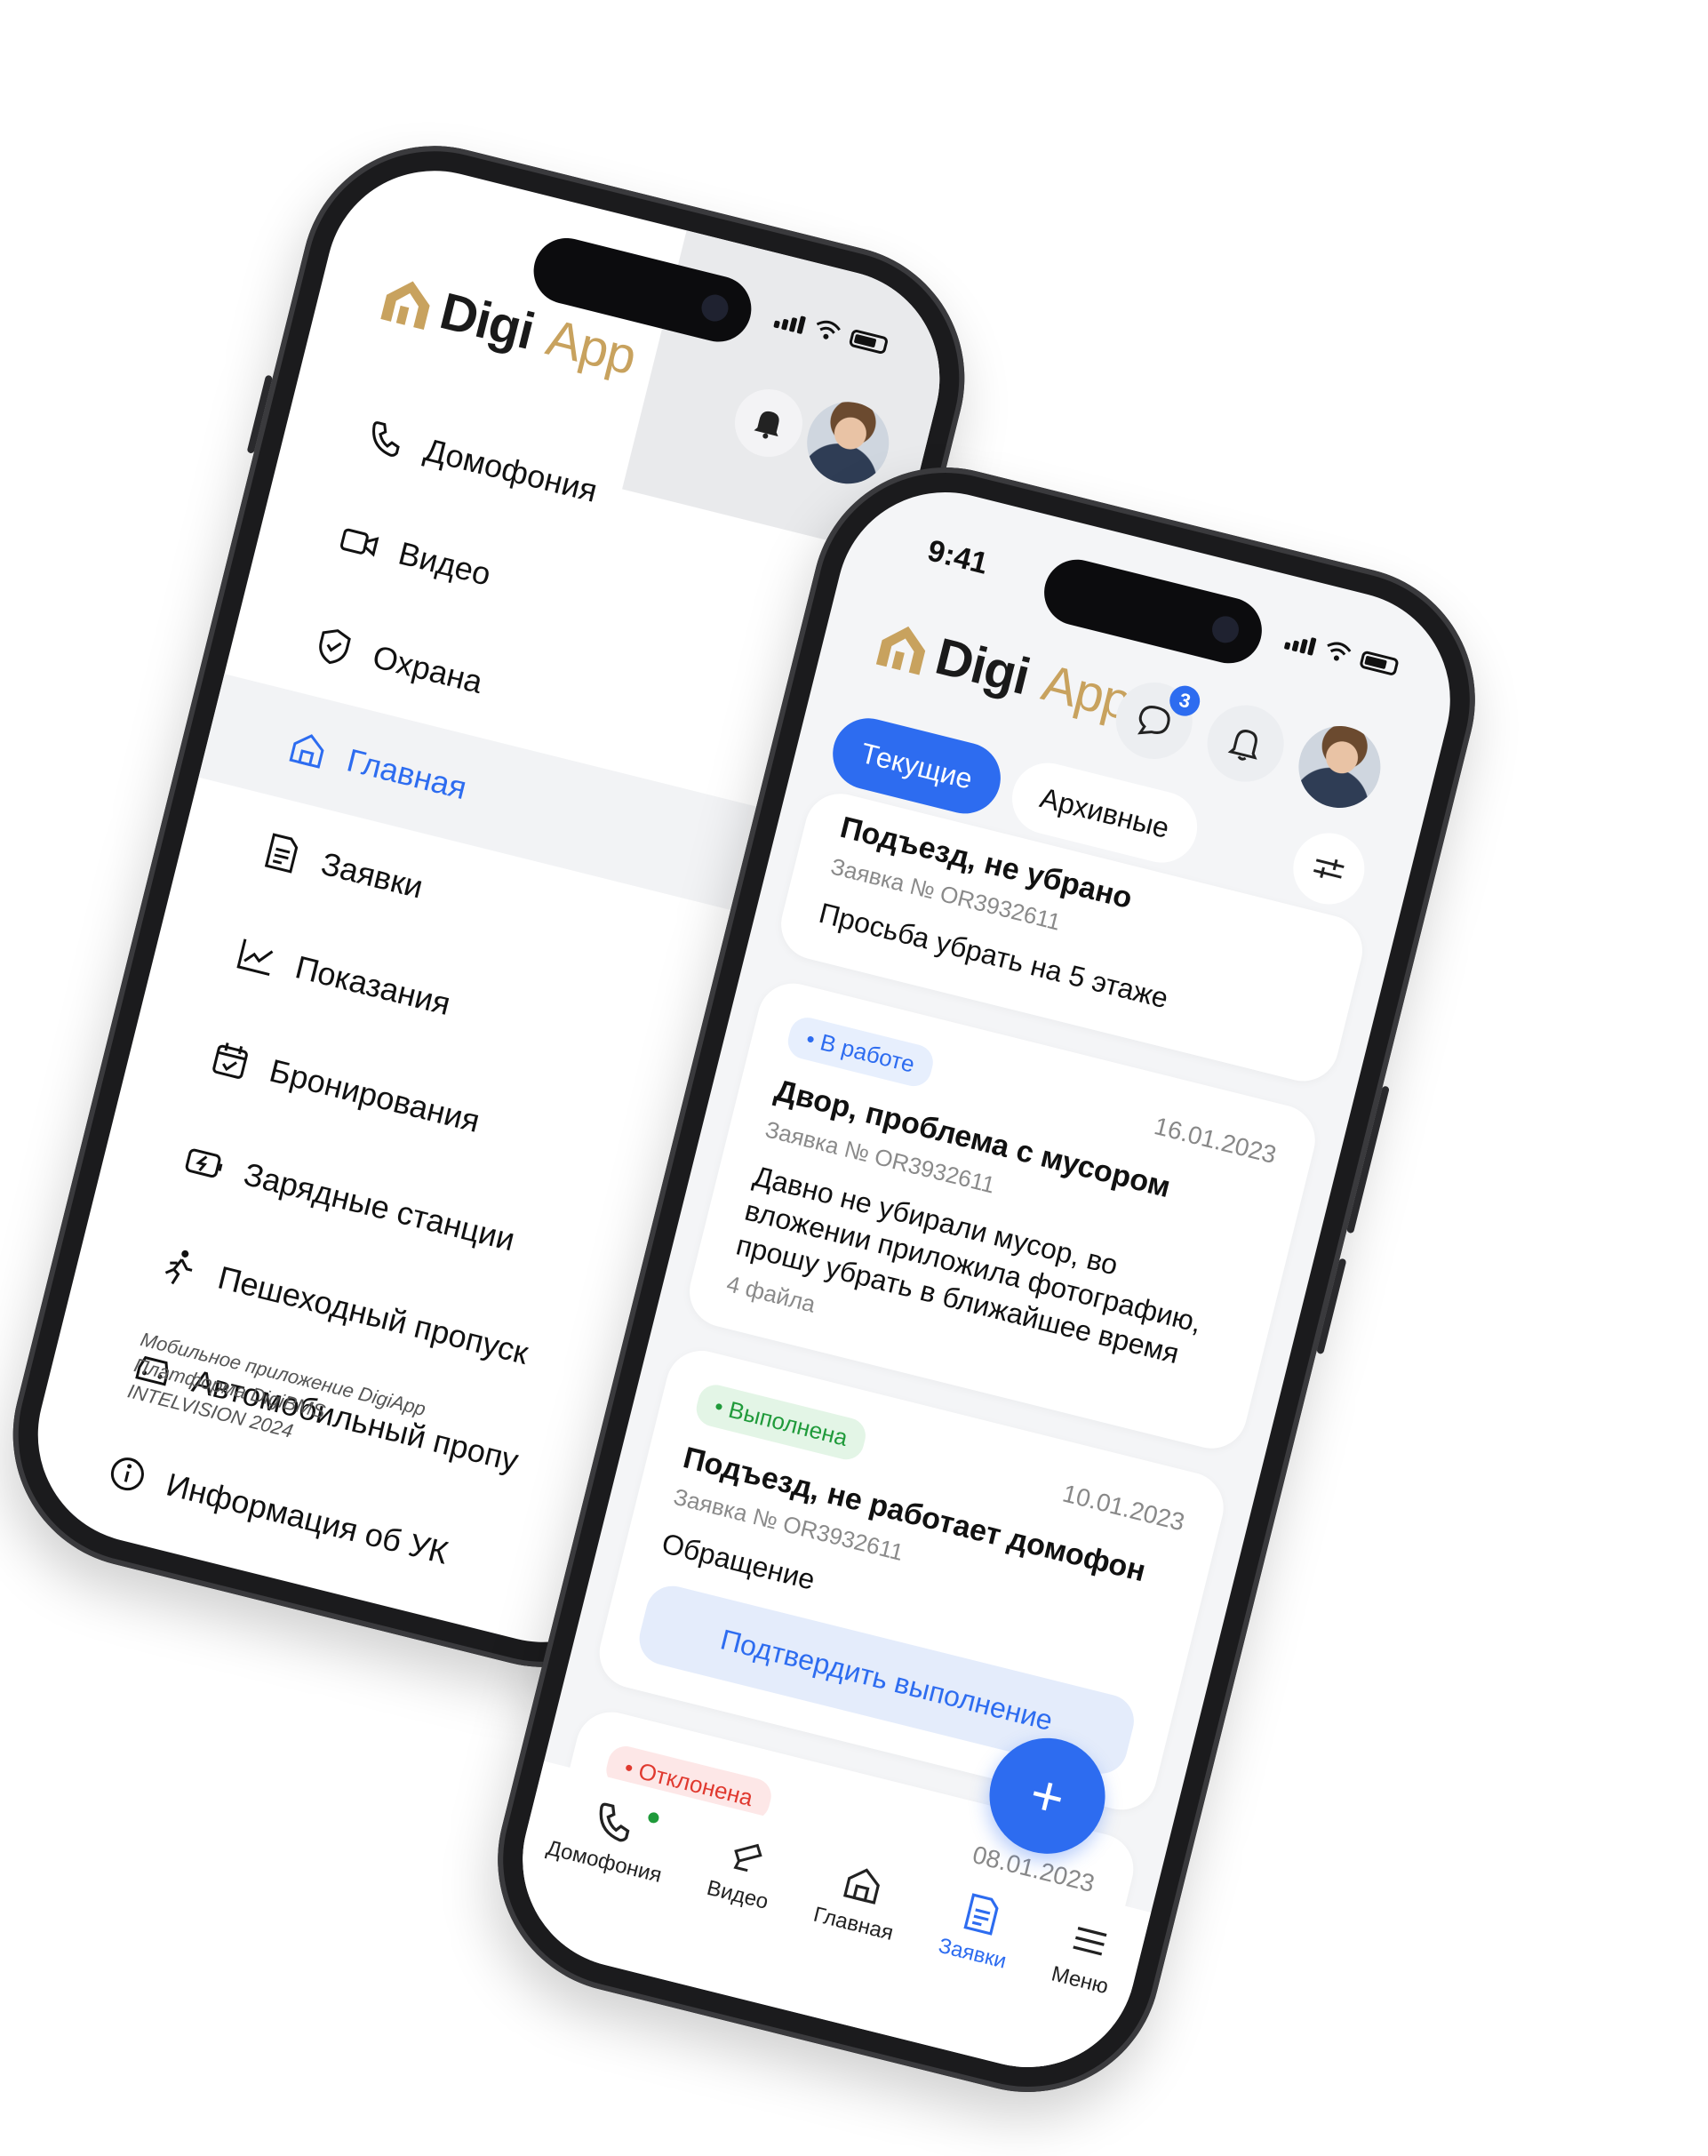 Image resolution: width=1708 pixels, height=2156 pixels. I want to click on chart-icon, so click(256, 956).